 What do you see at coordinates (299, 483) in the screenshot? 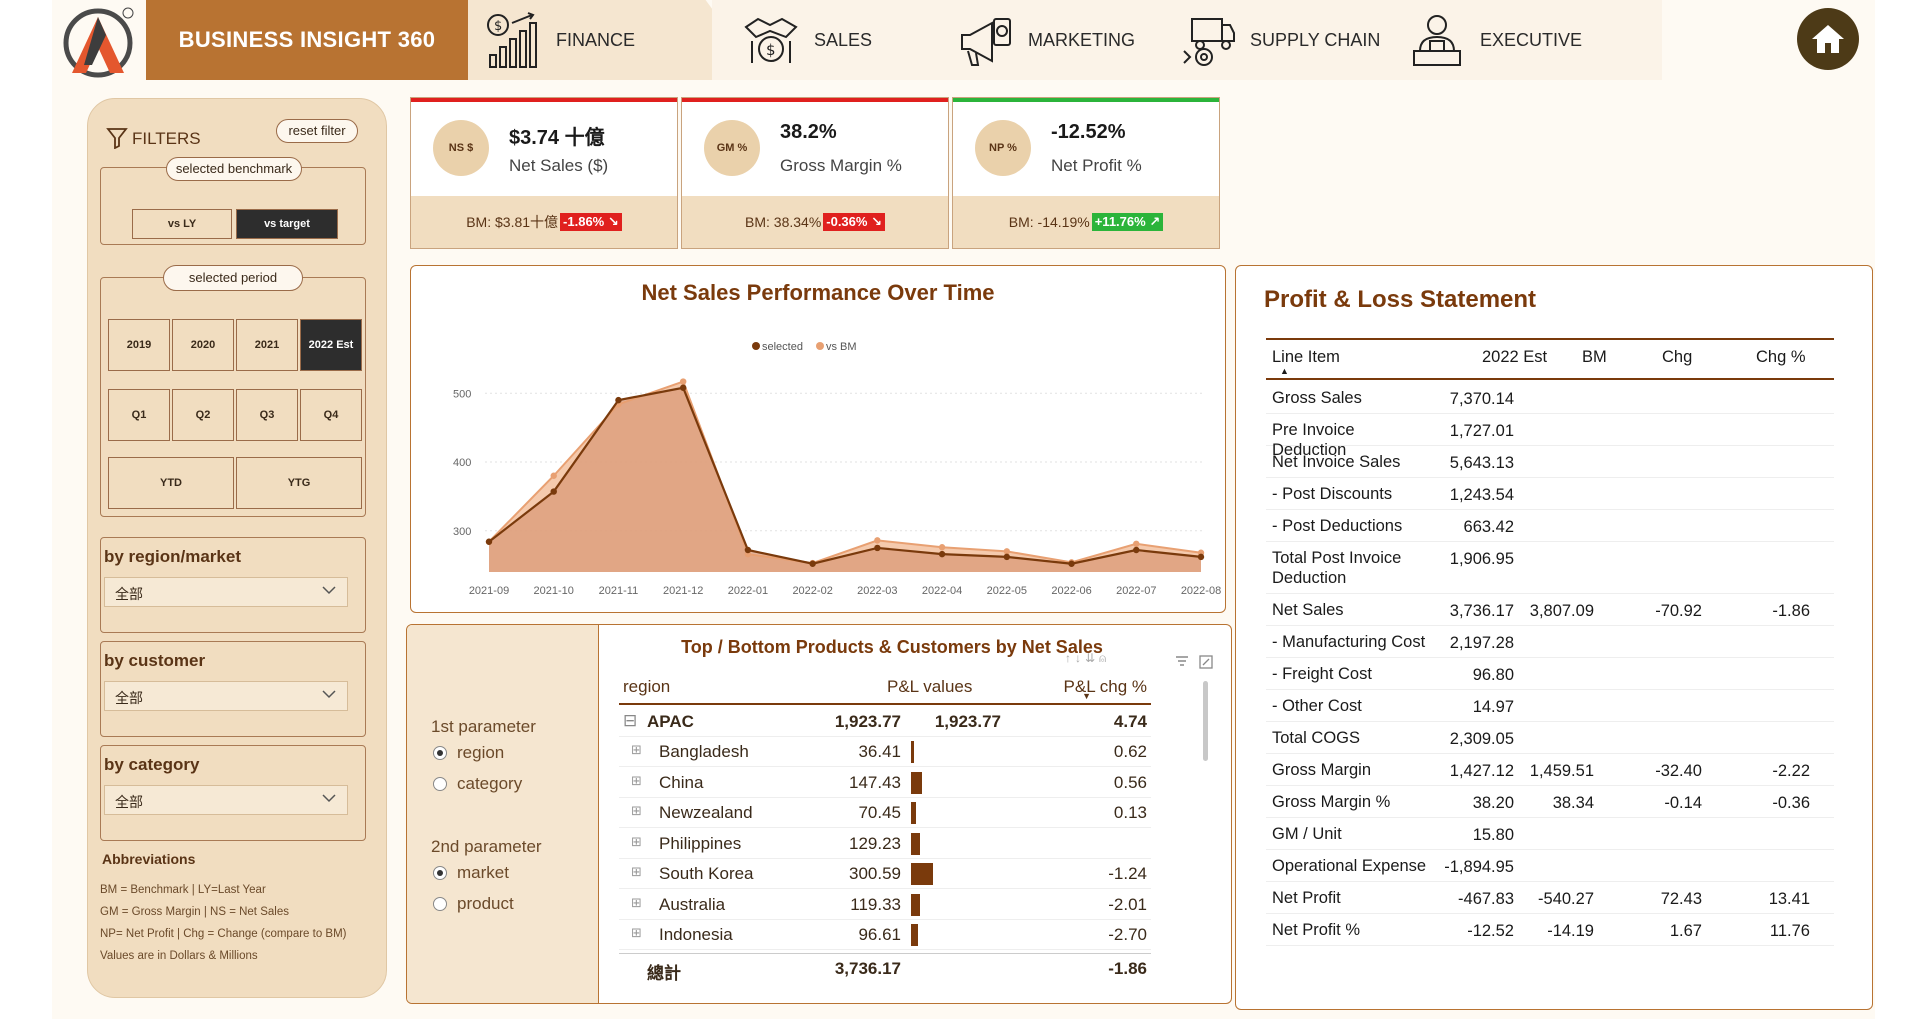
I see `ytg-button: YTG` at bounding box center [299, 483].